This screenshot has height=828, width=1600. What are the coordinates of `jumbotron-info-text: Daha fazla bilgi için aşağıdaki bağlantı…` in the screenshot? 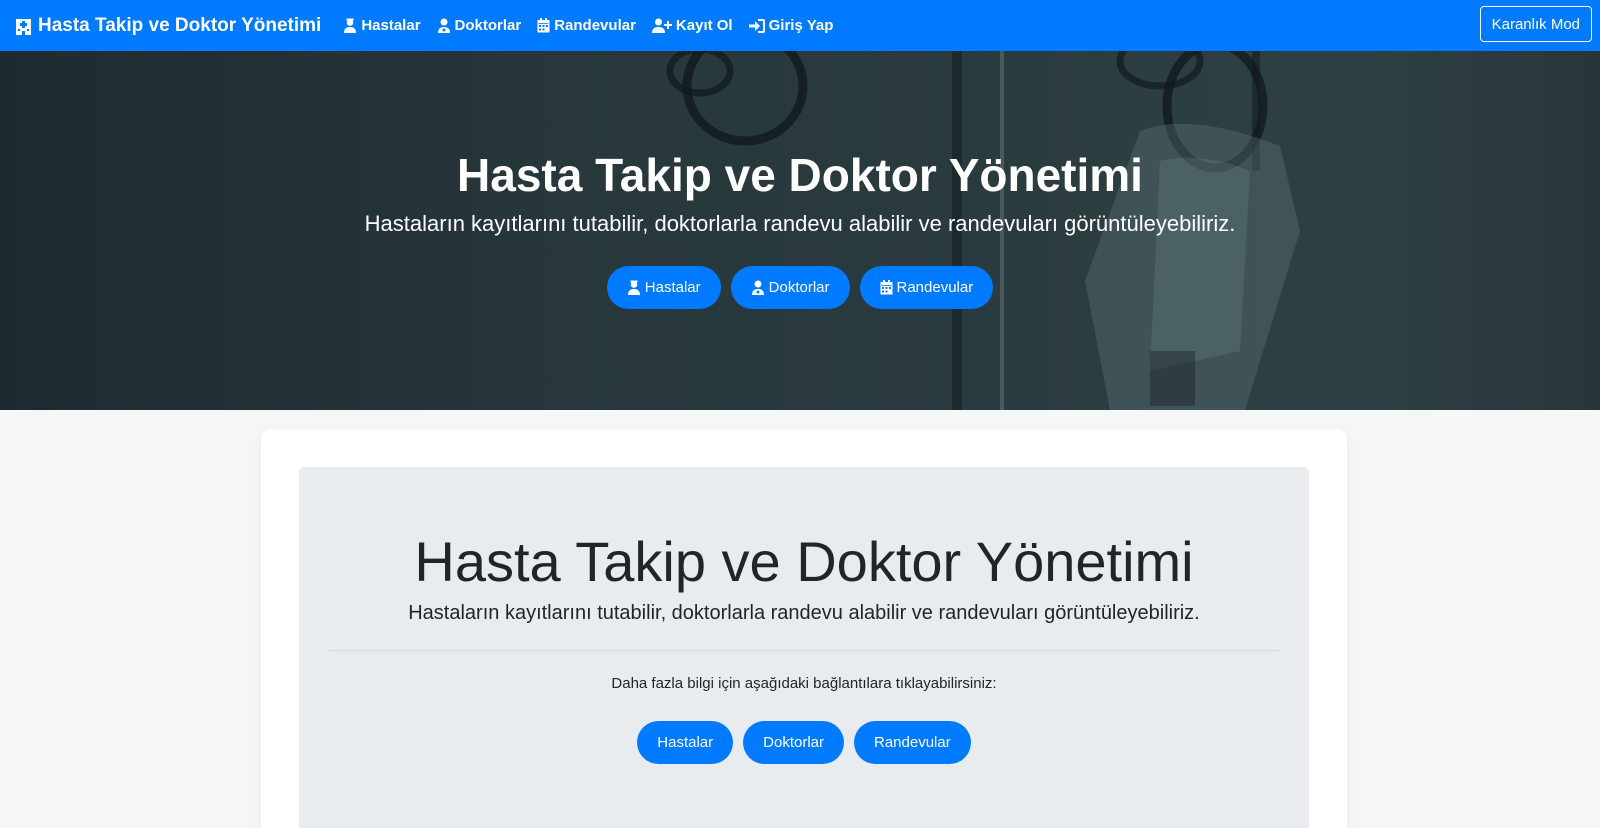 It's located at (804, 683).